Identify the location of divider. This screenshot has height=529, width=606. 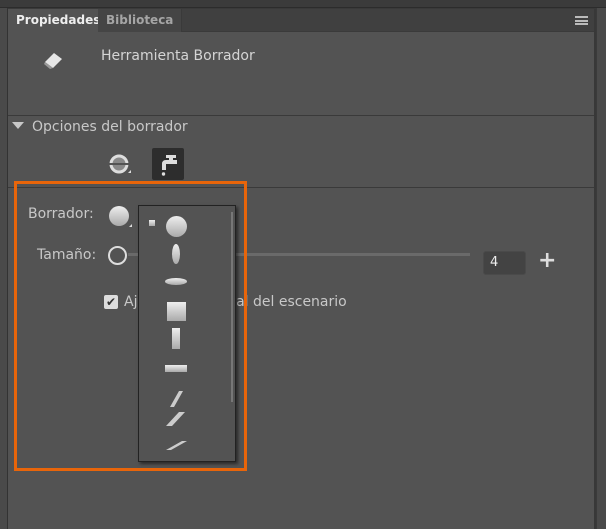
(301, 115).